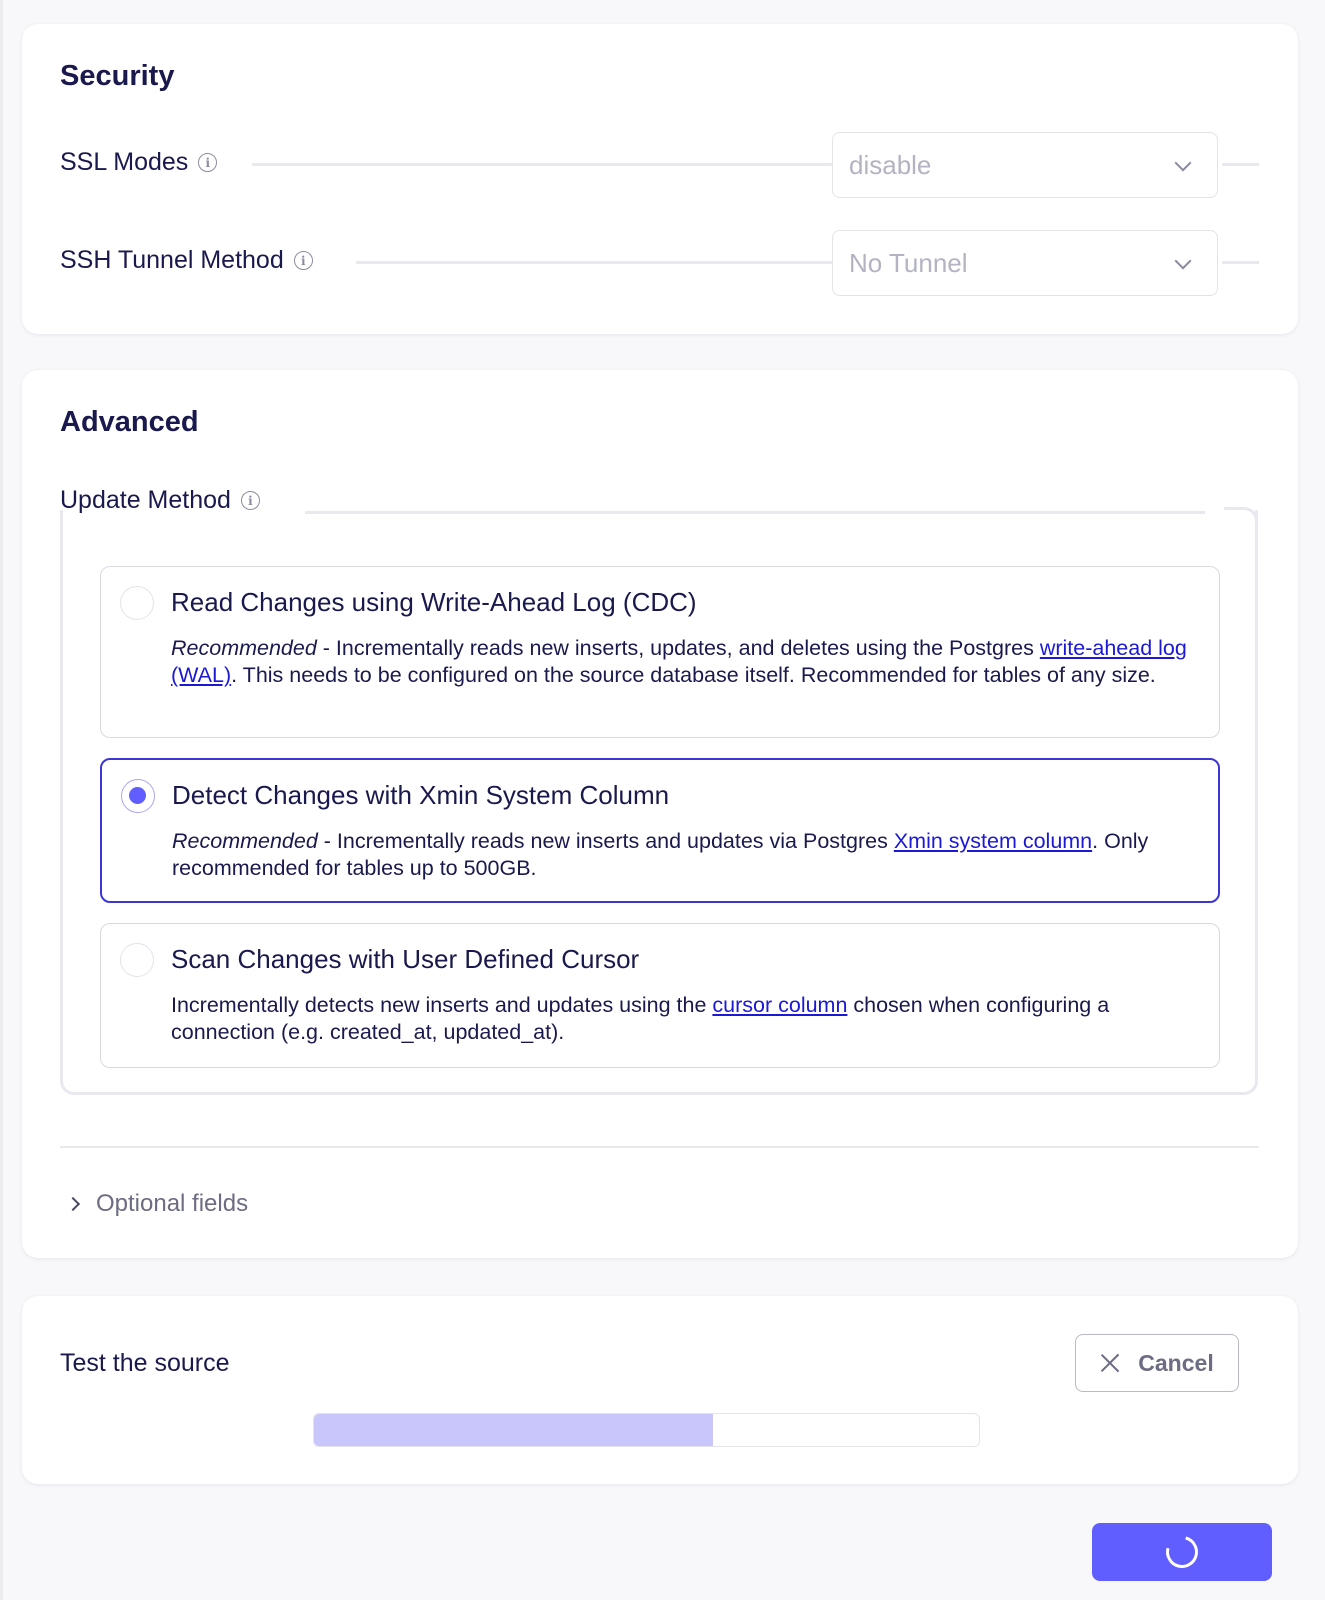  Describe the element at coordinates (421, 795) in the screenshot. I see `option-xmin-title: Detect Changes with Xmin System Column` at that location.